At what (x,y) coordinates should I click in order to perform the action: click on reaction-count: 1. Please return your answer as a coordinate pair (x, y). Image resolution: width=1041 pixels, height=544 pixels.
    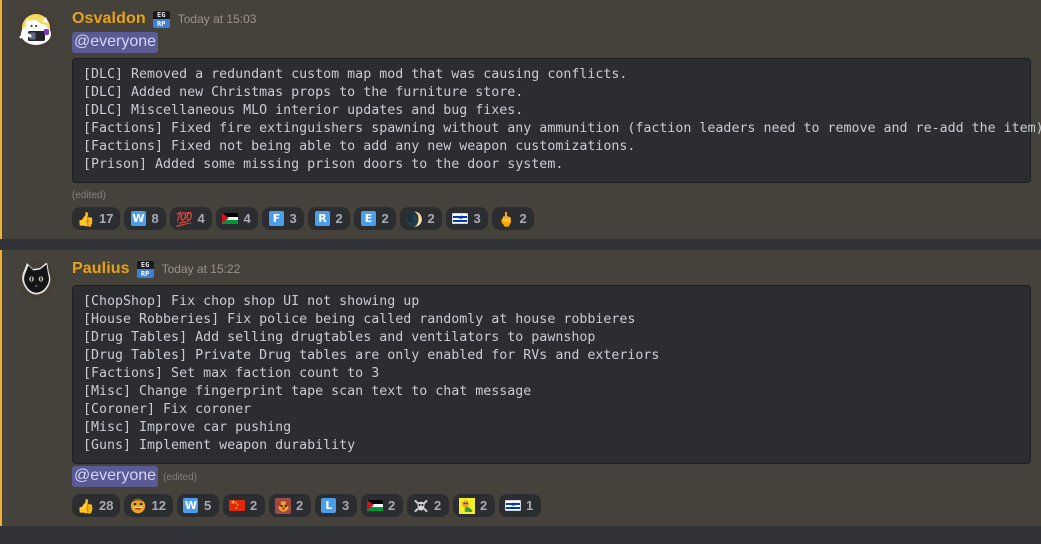
    Looking at the image, I should click on (529, 505).